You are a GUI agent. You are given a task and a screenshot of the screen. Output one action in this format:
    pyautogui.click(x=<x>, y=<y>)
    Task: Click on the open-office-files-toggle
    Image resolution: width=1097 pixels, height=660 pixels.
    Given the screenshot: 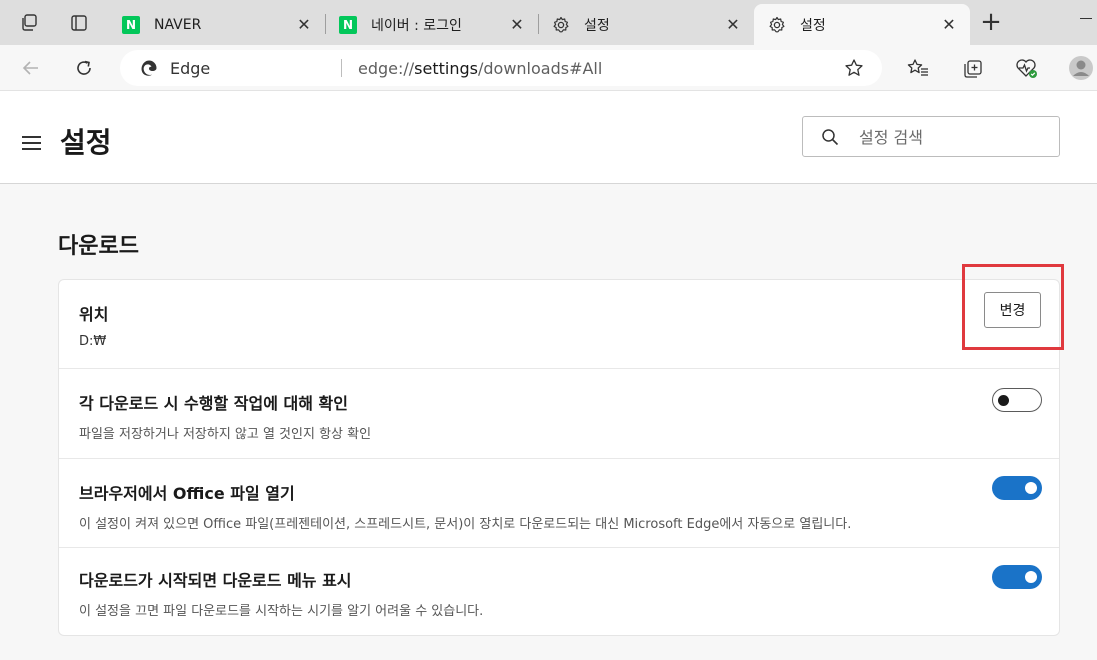 What is the action you would take?
    pyautogui.click(x=1017, y=488)
    